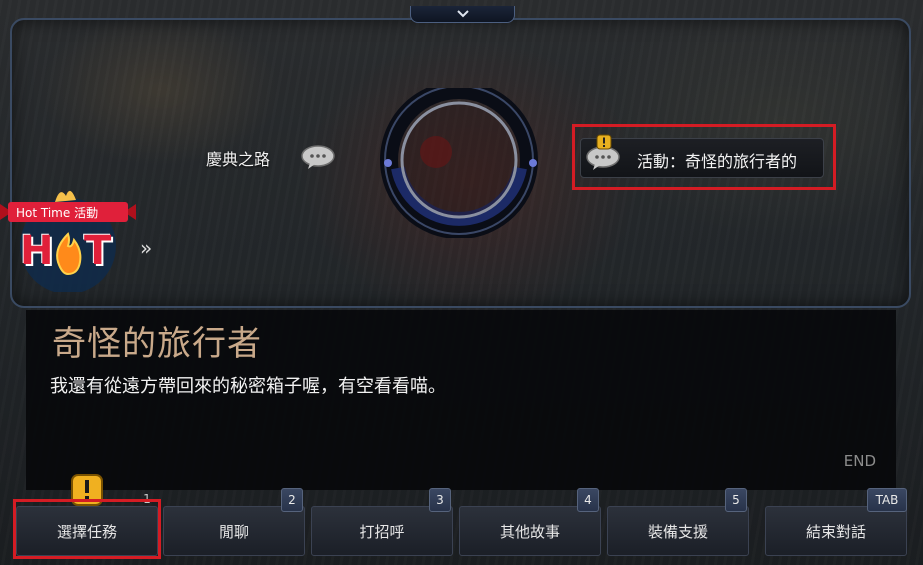 This screenshot has height=565, width=923. What do you see at coordinates (588, 500) in the screenshot?
I see `hotkey-badge-4: 4` at bounding box center [588, 500].